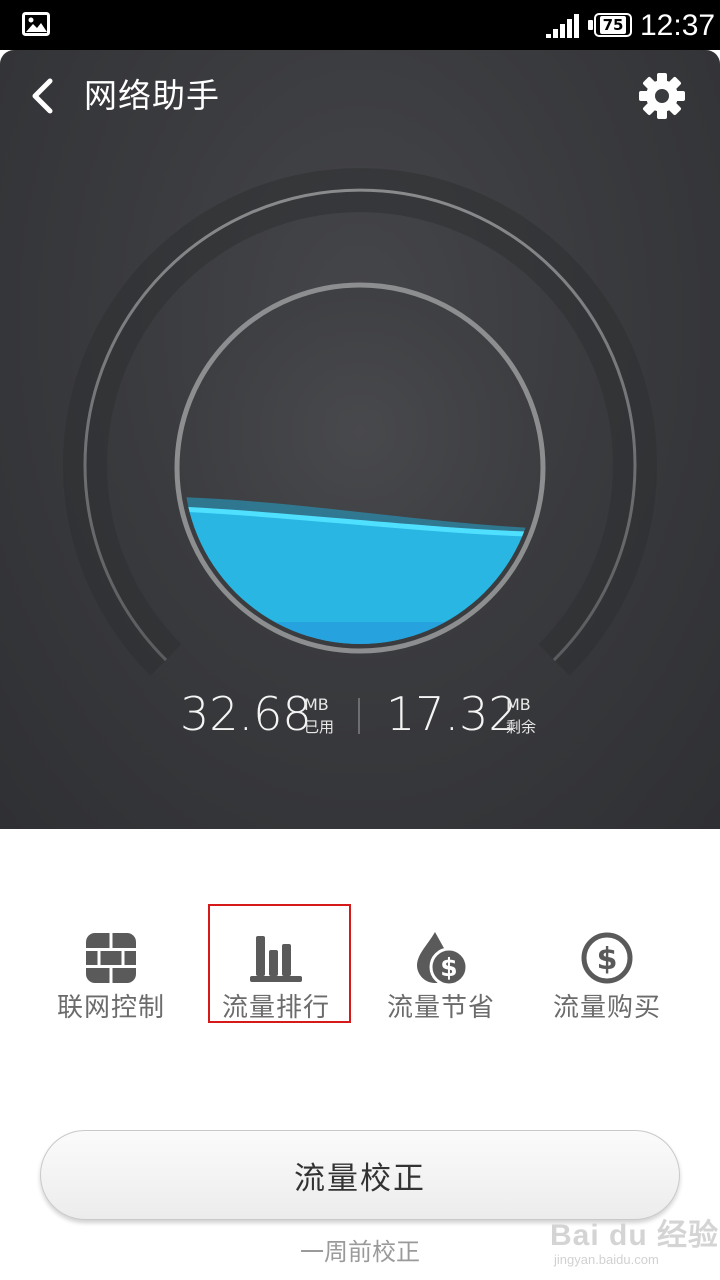  I want to click on watermark: Bai du 经验 jingyan.baidu.com, so click(635, 1242).